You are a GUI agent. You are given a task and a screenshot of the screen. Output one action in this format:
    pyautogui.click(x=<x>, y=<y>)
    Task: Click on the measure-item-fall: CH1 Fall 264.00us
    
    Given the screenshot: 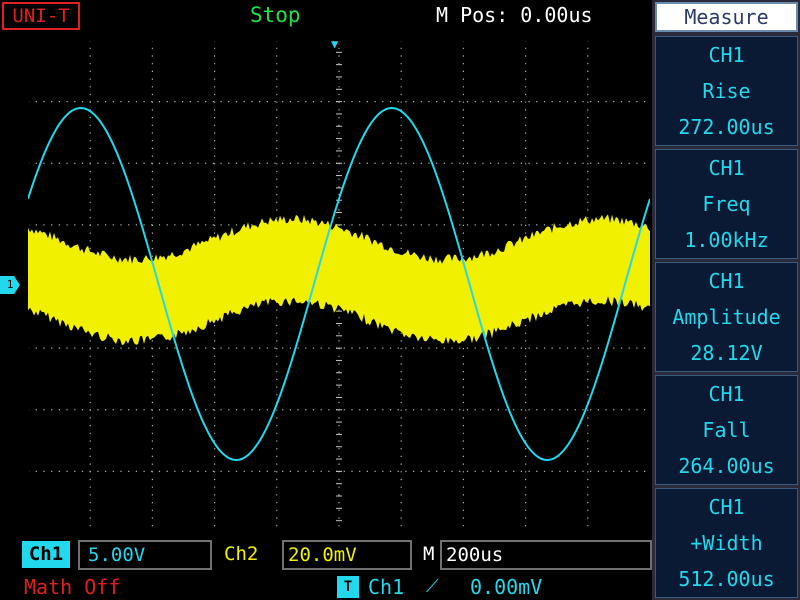 What is the action you would take?
    pyautogui.click(x=726, y=430)
    